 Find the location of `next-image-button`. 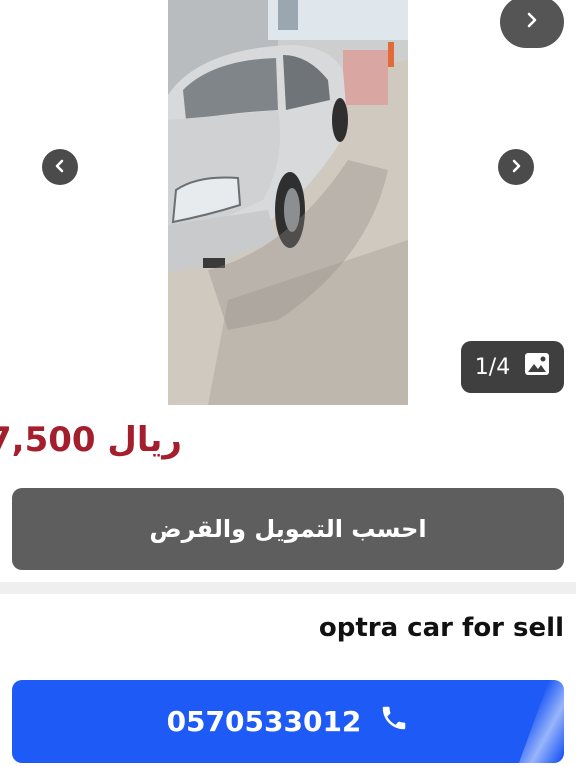

next-image-button is located at coordinates (516, 167).